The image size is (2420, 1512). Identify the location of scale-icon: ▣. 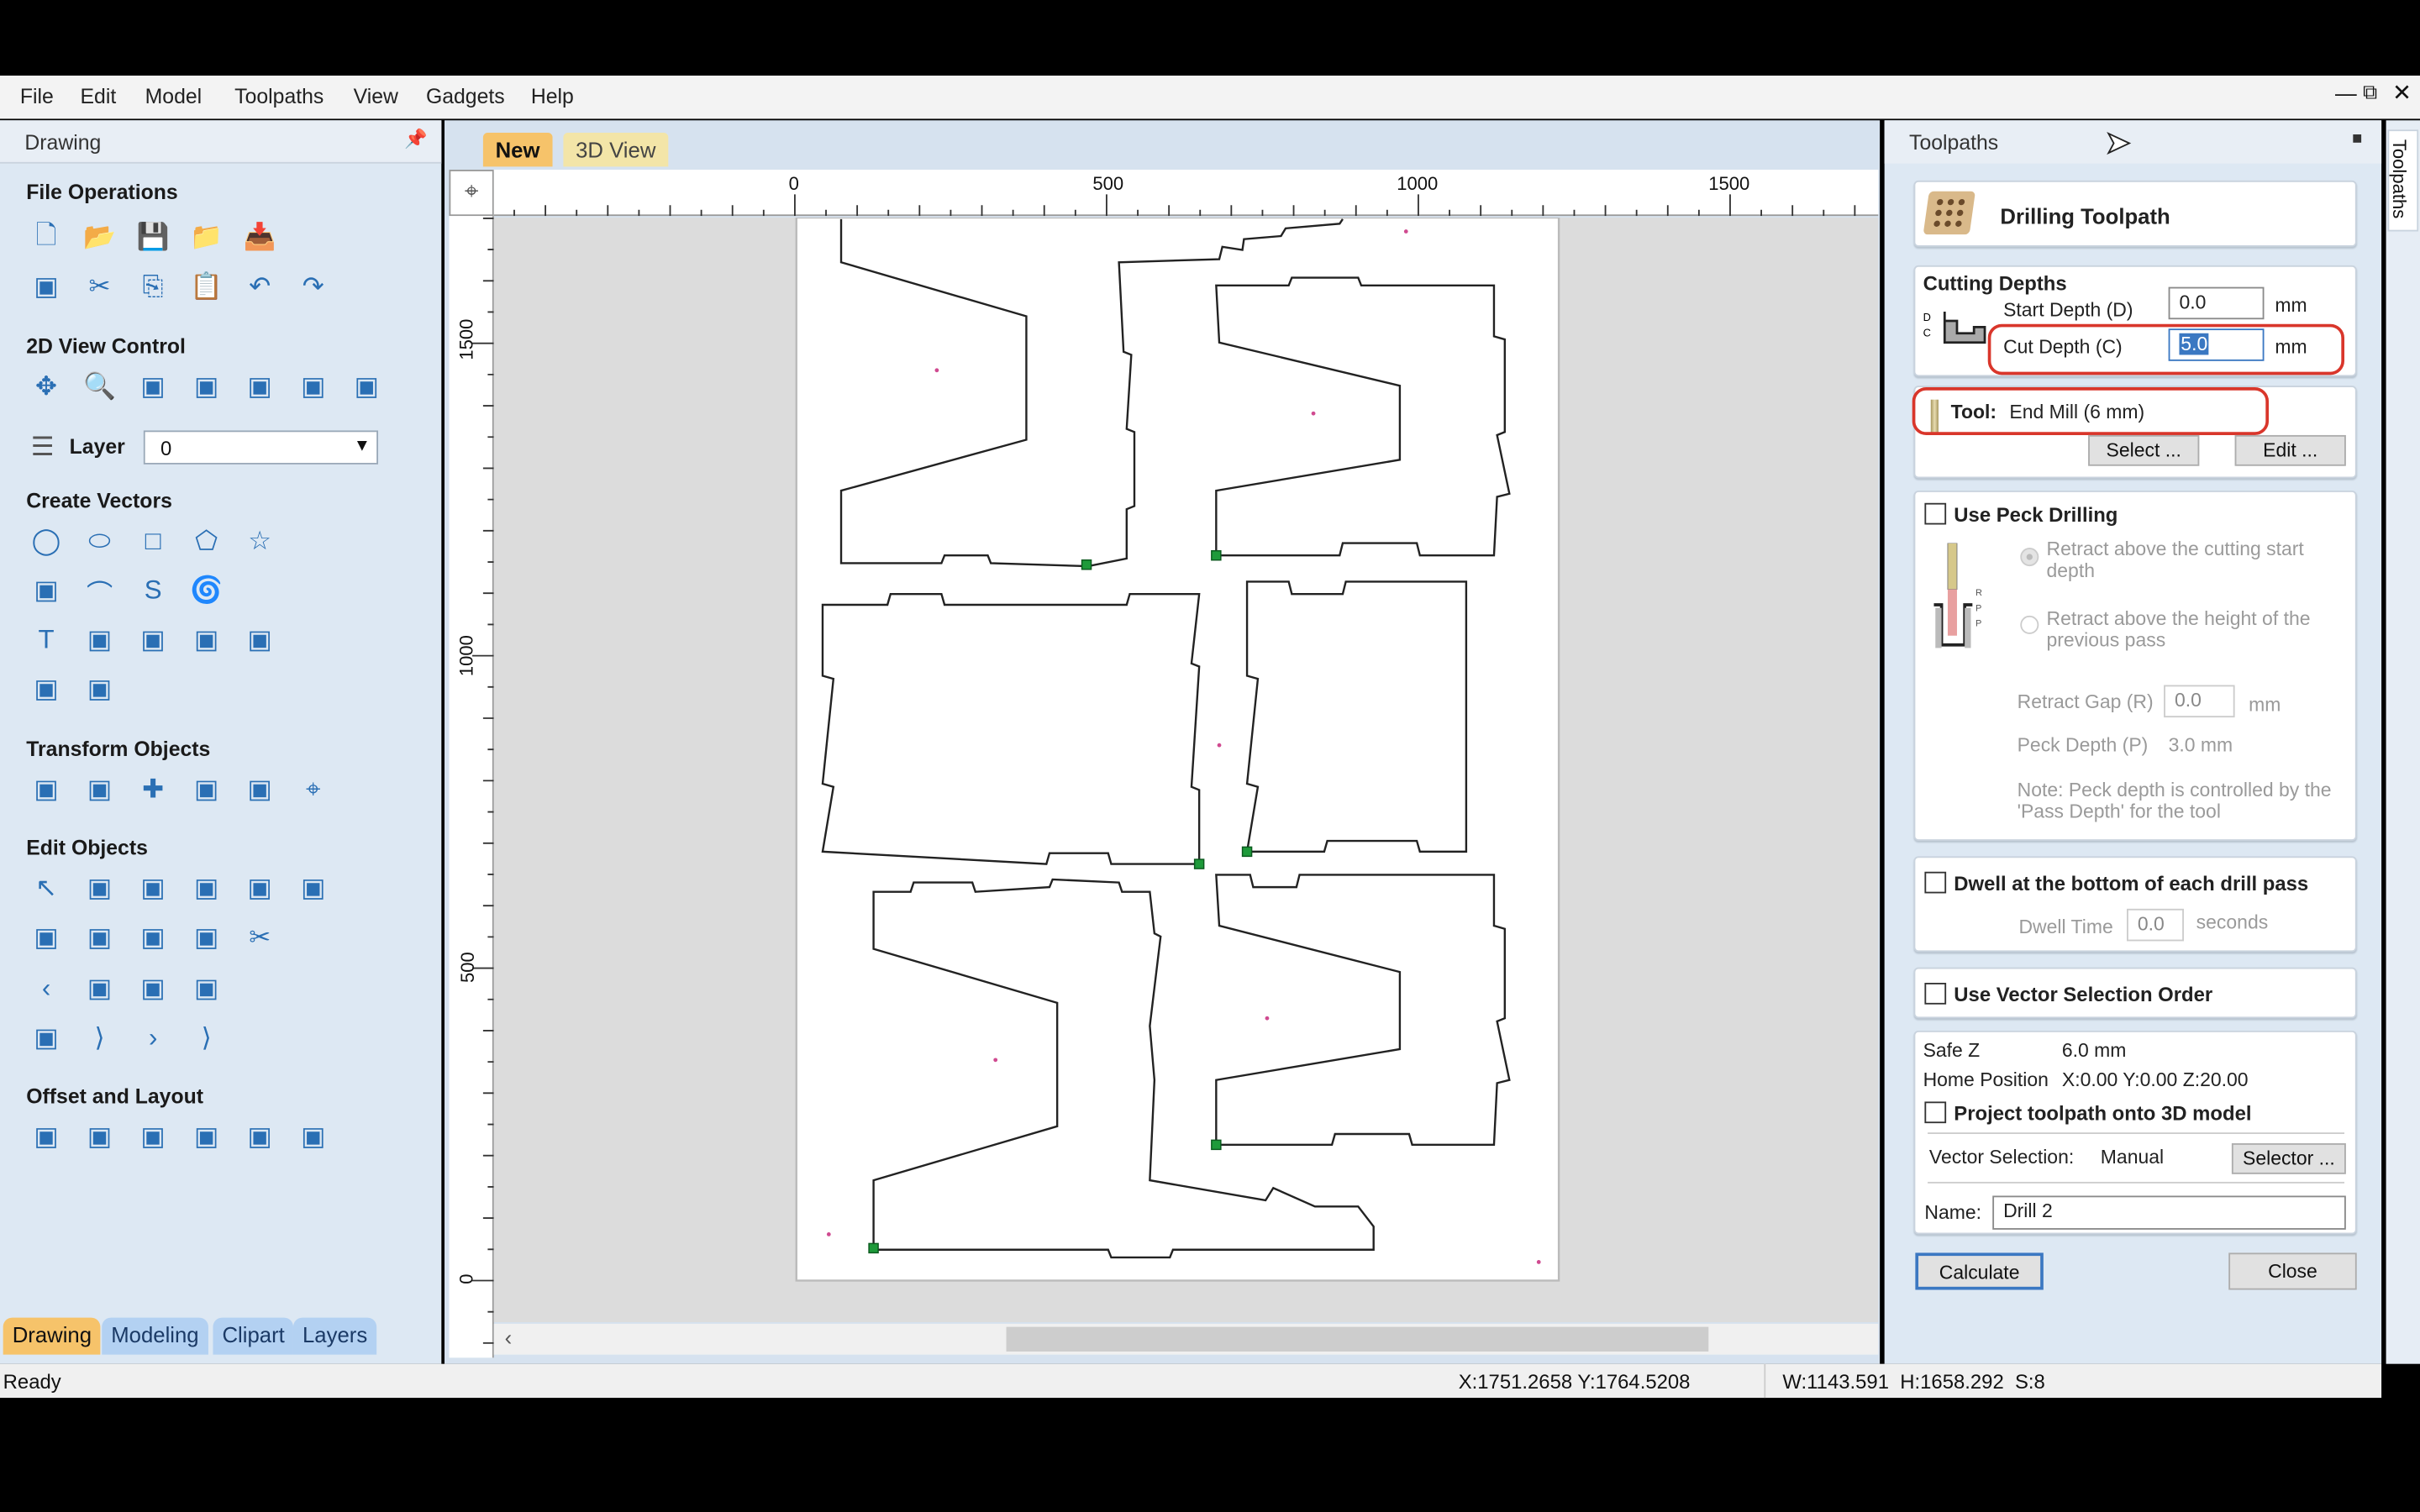
(99, 789).